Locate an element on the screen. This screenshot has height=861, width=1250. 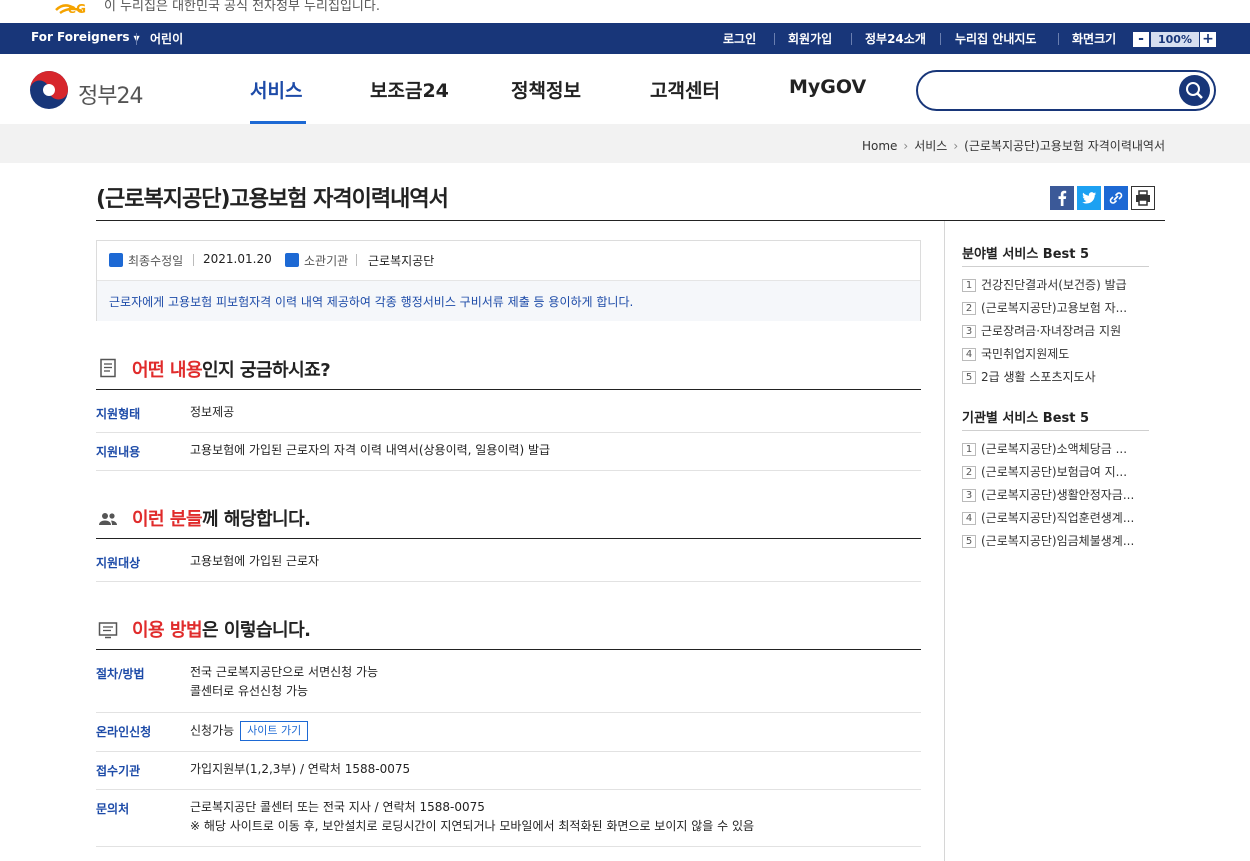
support-content-value: 고용보험에 가입된 근로자의 자격 이력 내역서(상용이력, 일용이력) 발급 is located at coordinates (370, 450).